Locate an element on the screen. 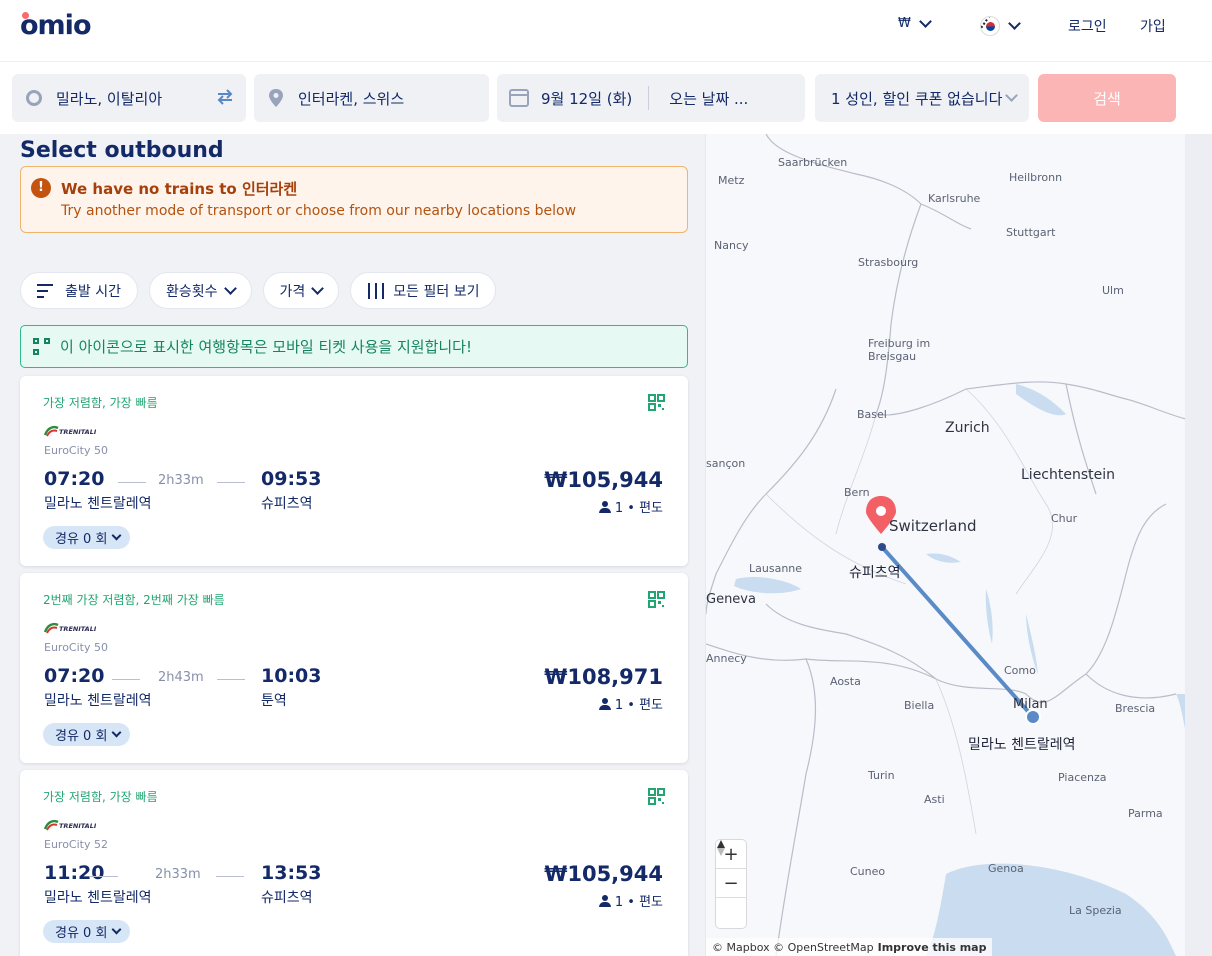  depart-date: 9월 12일 (화) is located at coordinates (586, 98).